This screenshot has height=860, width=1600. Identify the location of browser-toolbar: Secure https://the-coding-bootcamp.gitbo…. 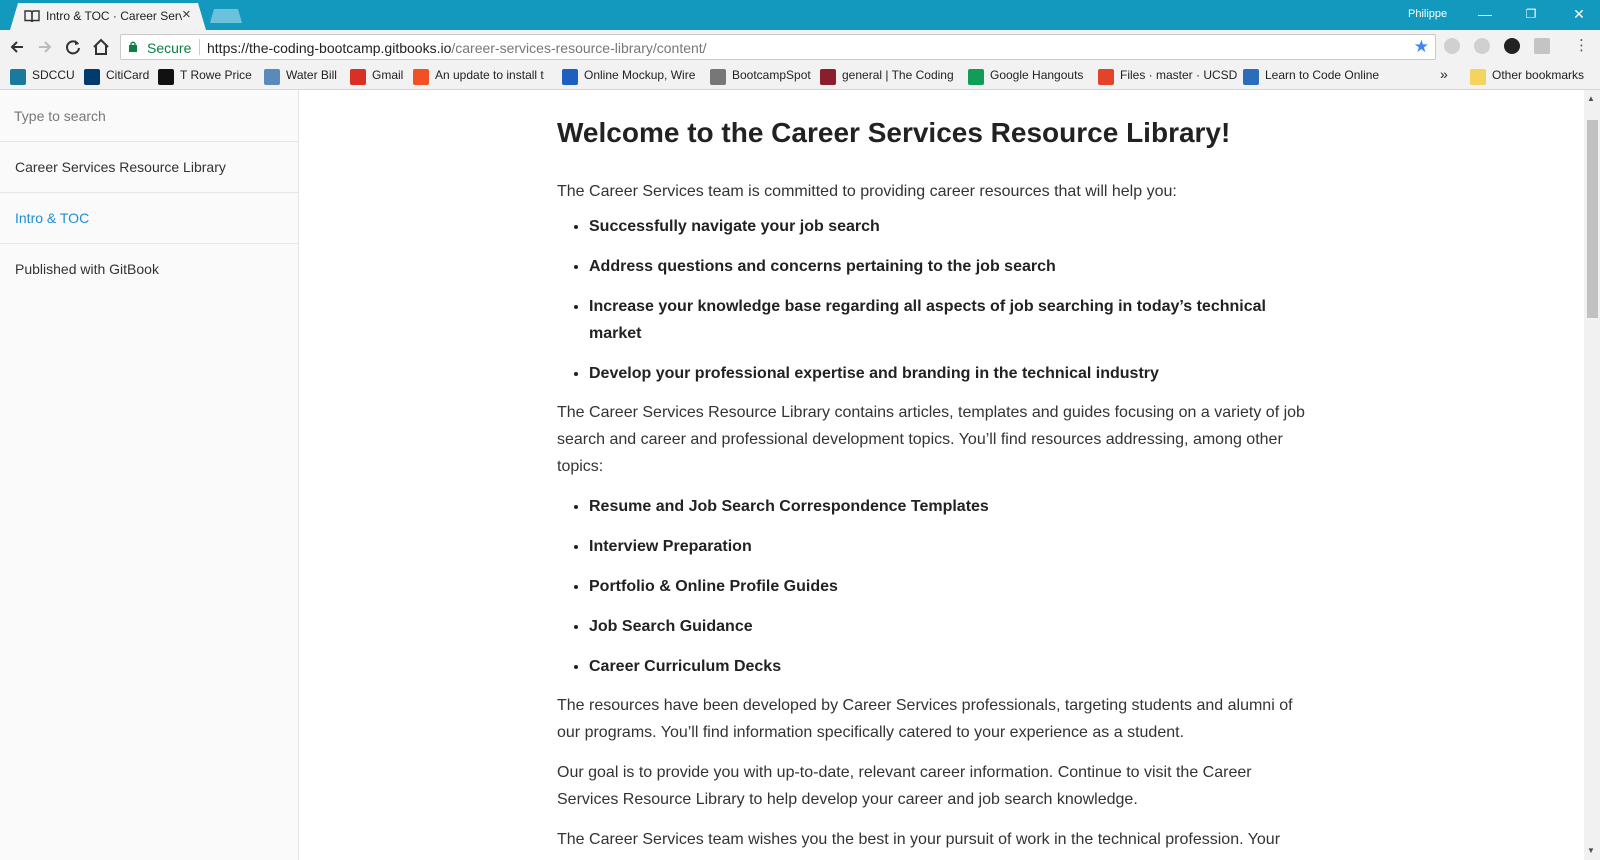
(800, 46).